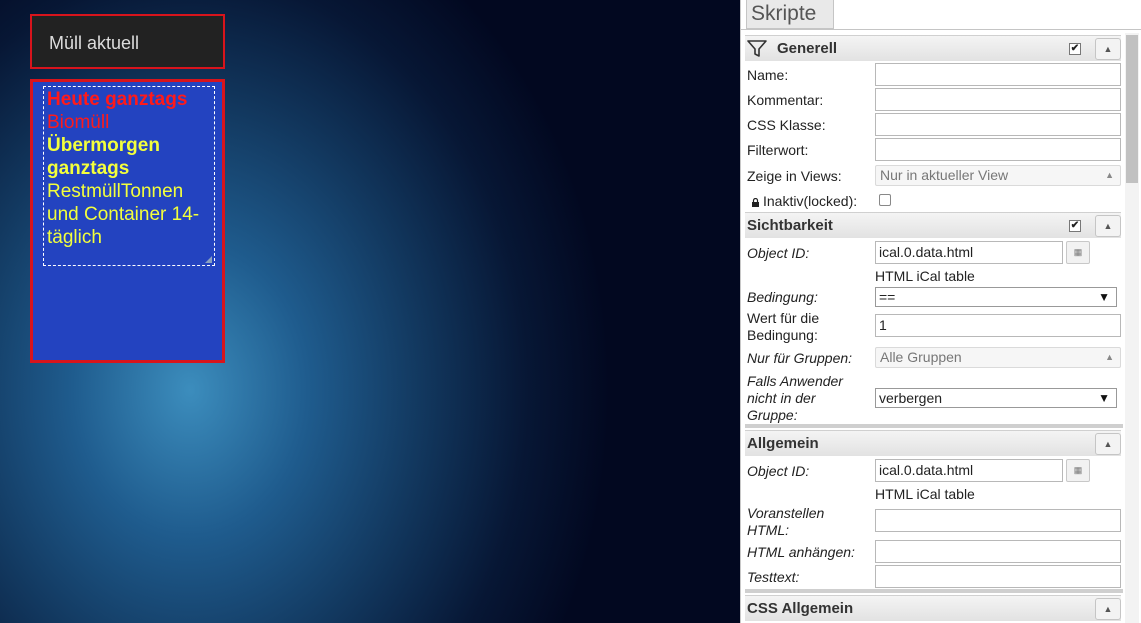 The height and width of the screenshot is (623, 1141). What do you see at coordinates (786, 521) in the screenshot?
I see `voranstellen-label: Voranstellen HTML:` at bounding box center [786, 521].